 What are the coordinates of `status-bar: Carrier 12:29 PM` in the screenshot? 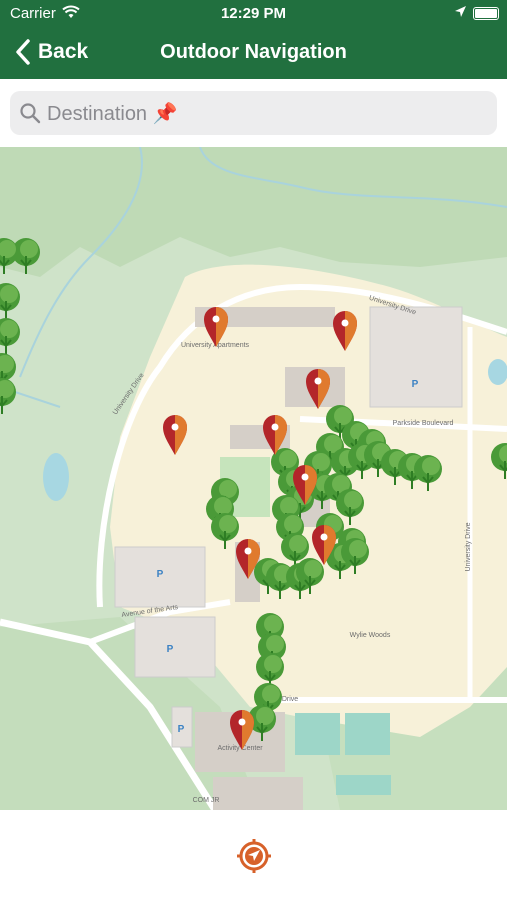 It's located at (253, 14).